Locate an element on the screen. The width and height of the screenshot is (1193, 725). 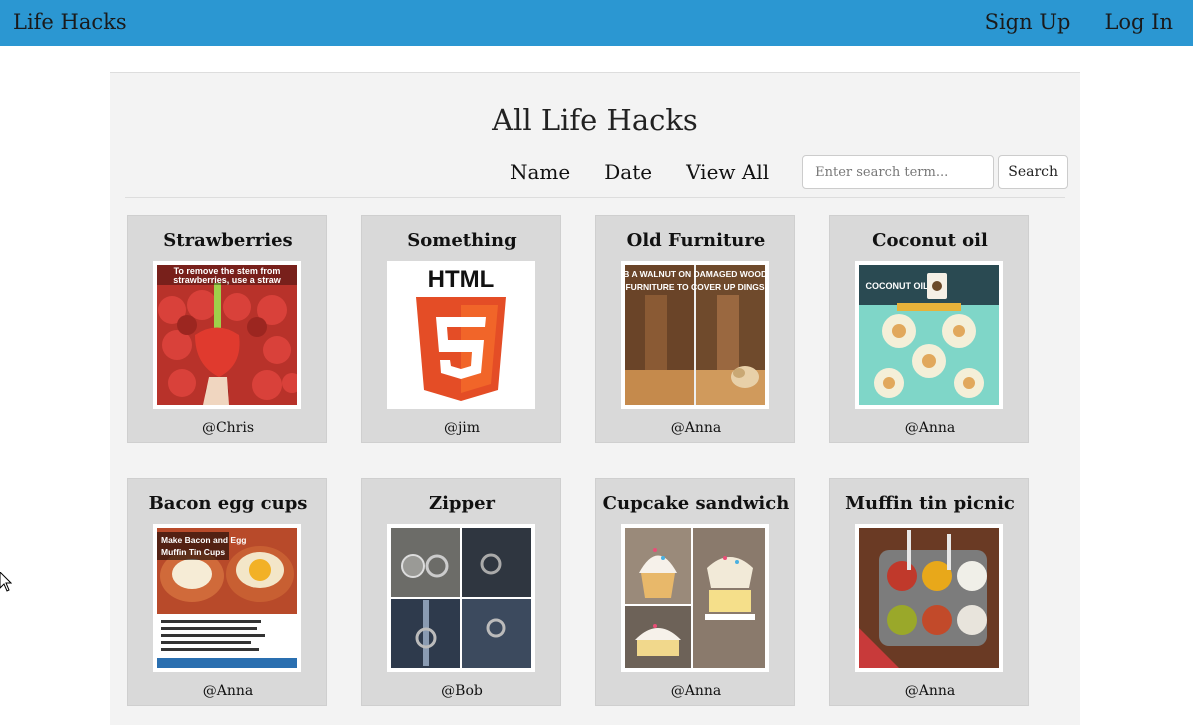
hack-title: Coconut oil is located at coordinates (930, 240).